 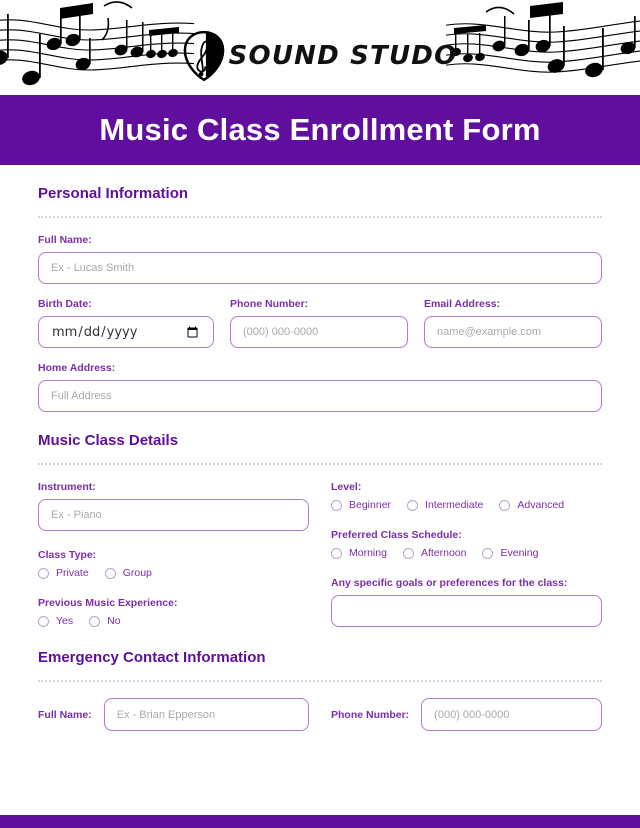 I want to click on label-class-type: Class Type:, so click(x=67, y=555).